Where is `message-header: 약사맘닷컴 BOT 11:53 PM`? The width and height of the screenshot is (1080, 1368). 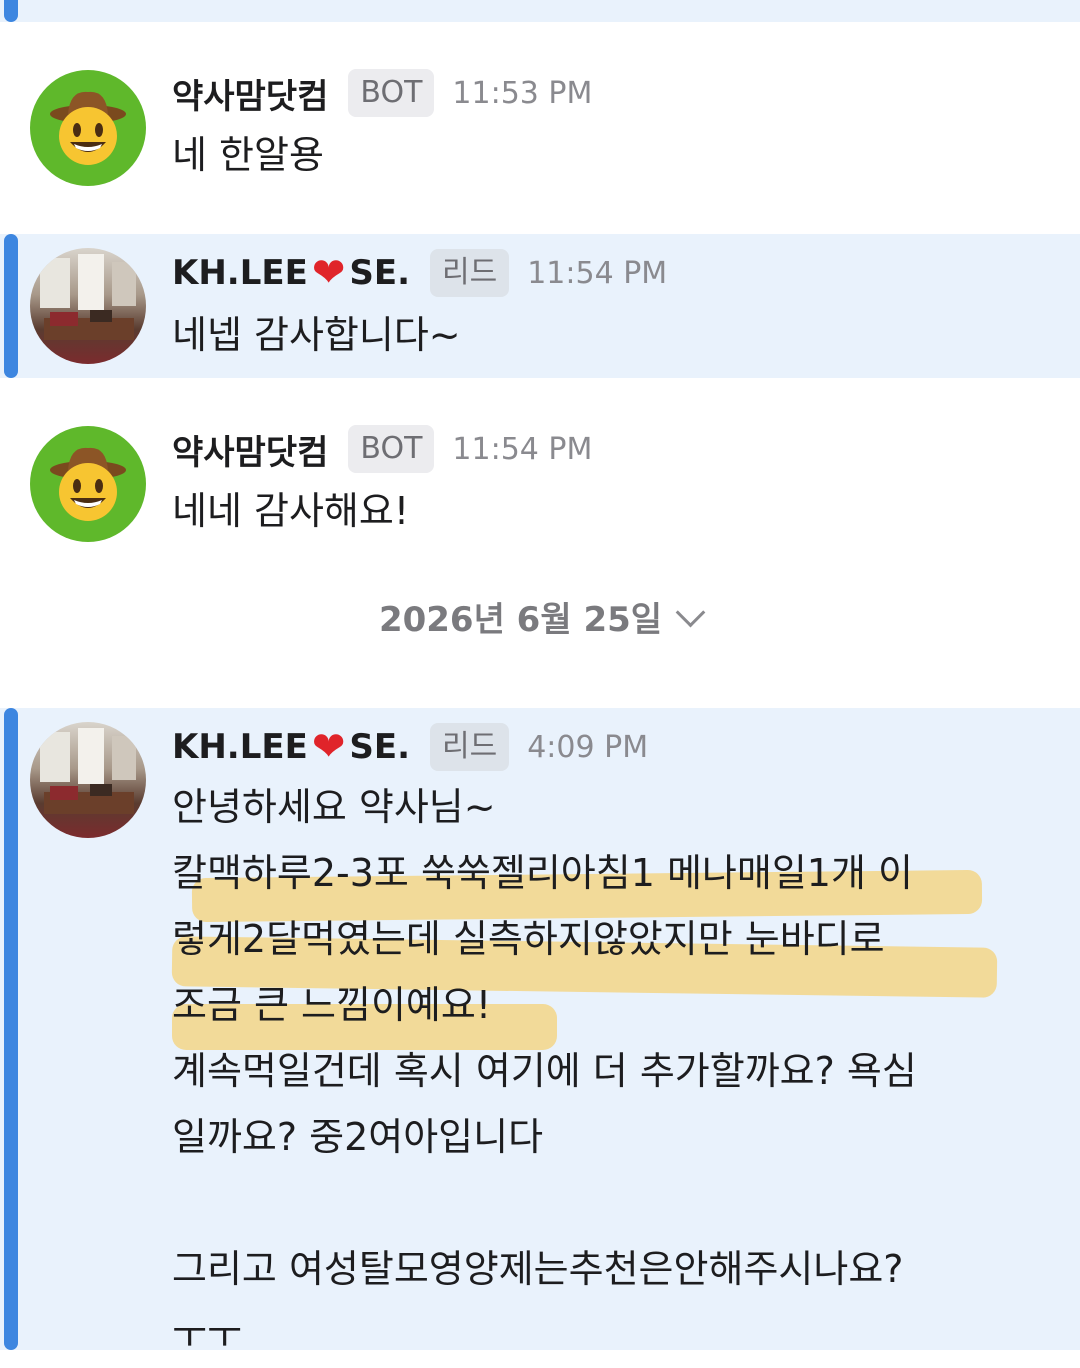 message-header: 약사맘닷컴 BOT 11:53 PM is located at coordinates (382, 93).